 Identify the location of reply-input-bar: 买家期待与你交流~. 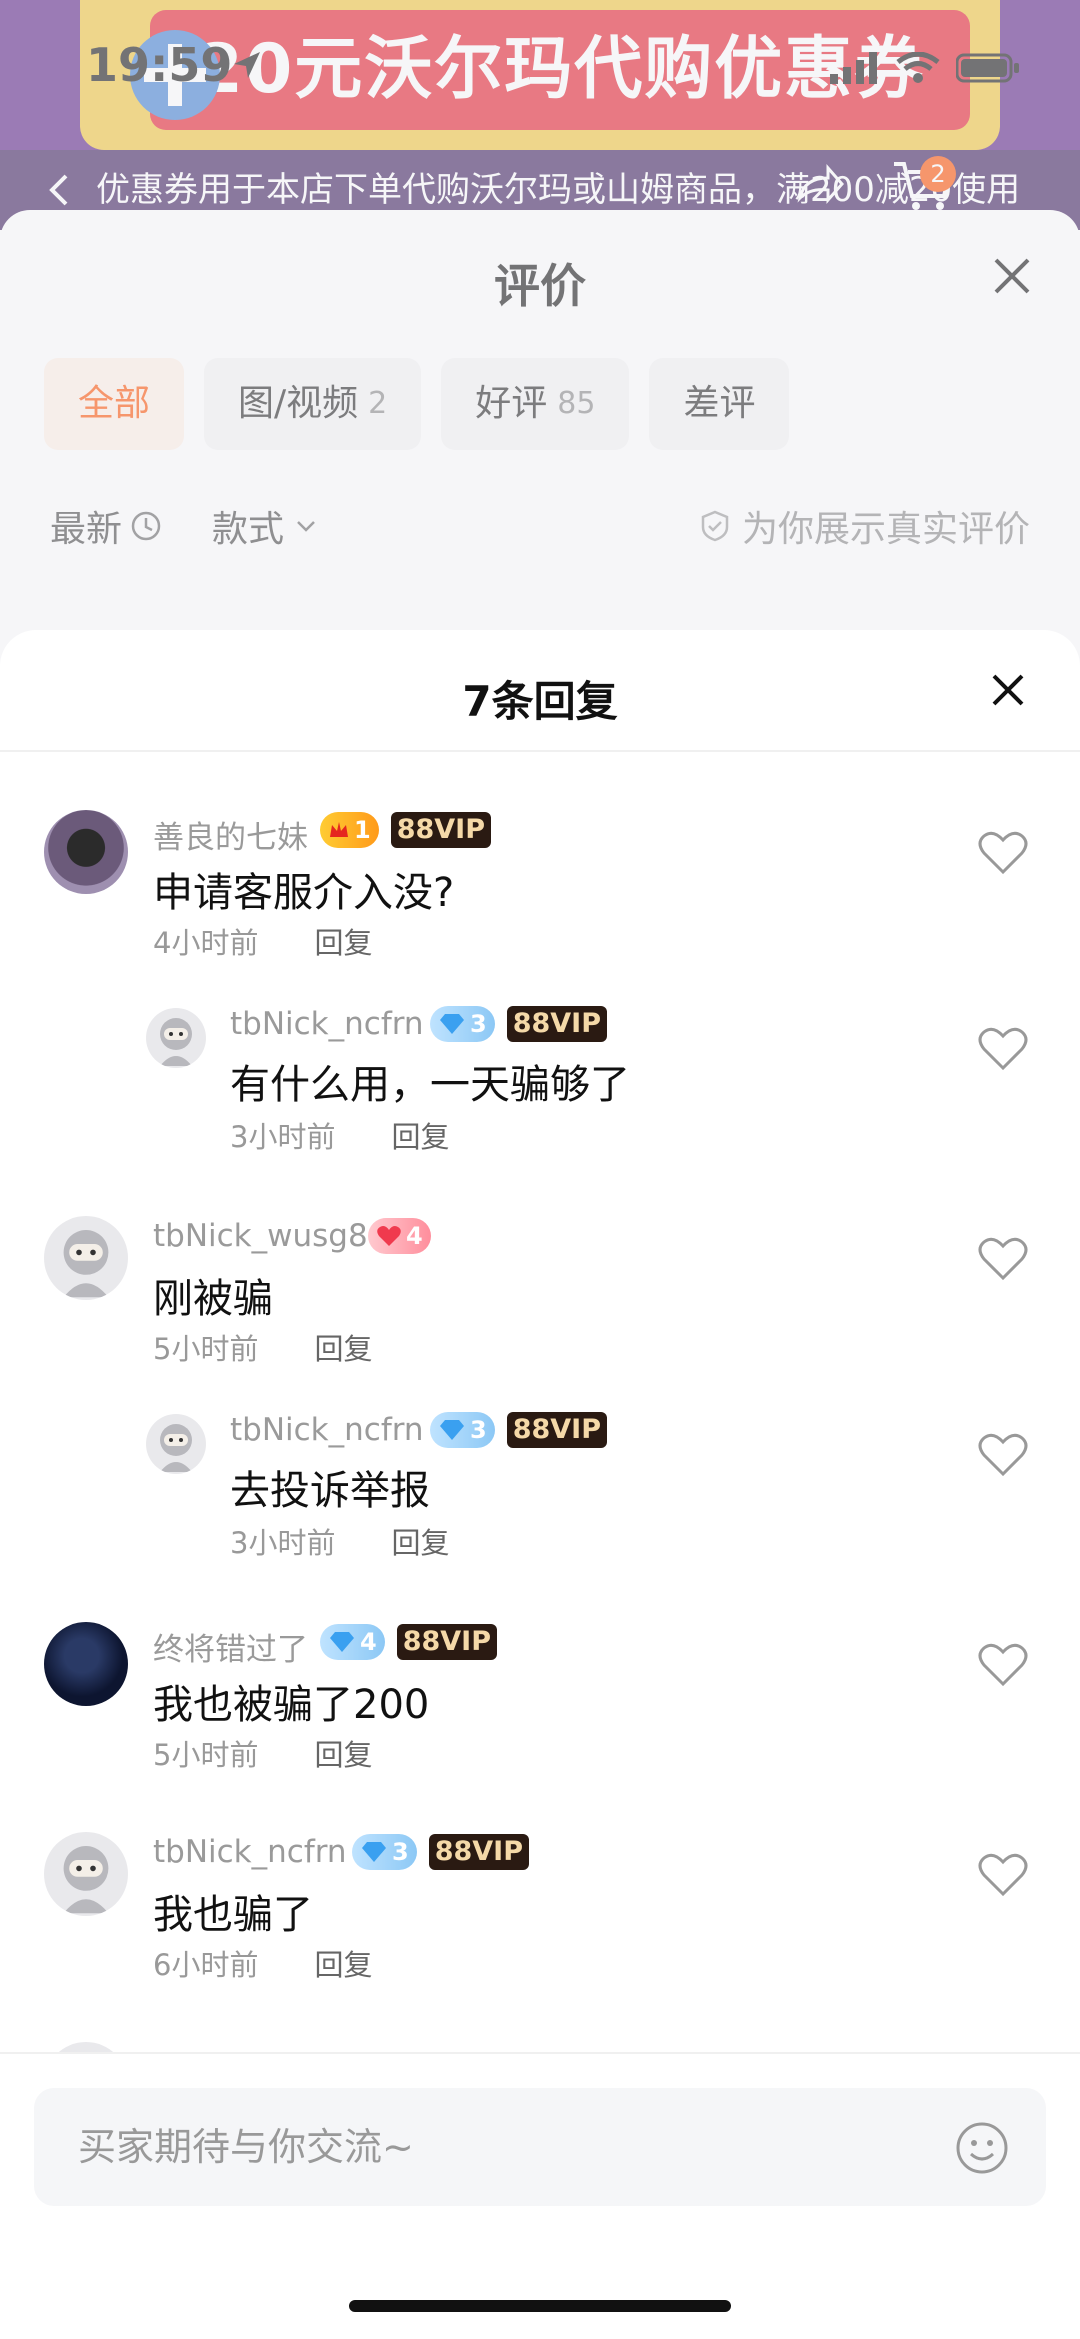
(540, 2195).